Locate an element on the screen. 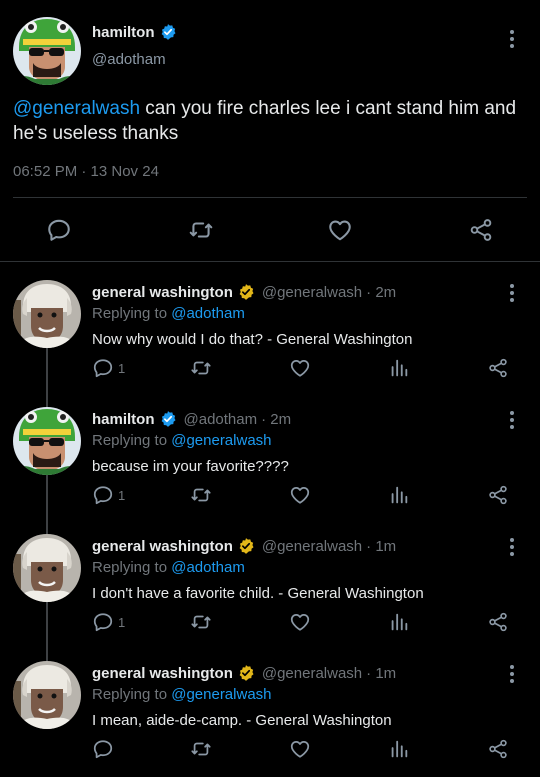 This screenshot has width=540, height=777. reply-header: hamilton @adotham · 2m is located at coordinates (191, 419).